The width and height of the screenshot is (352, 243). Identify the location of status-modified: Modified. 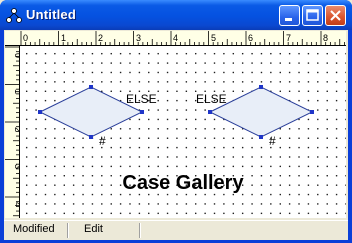
(34, 229).